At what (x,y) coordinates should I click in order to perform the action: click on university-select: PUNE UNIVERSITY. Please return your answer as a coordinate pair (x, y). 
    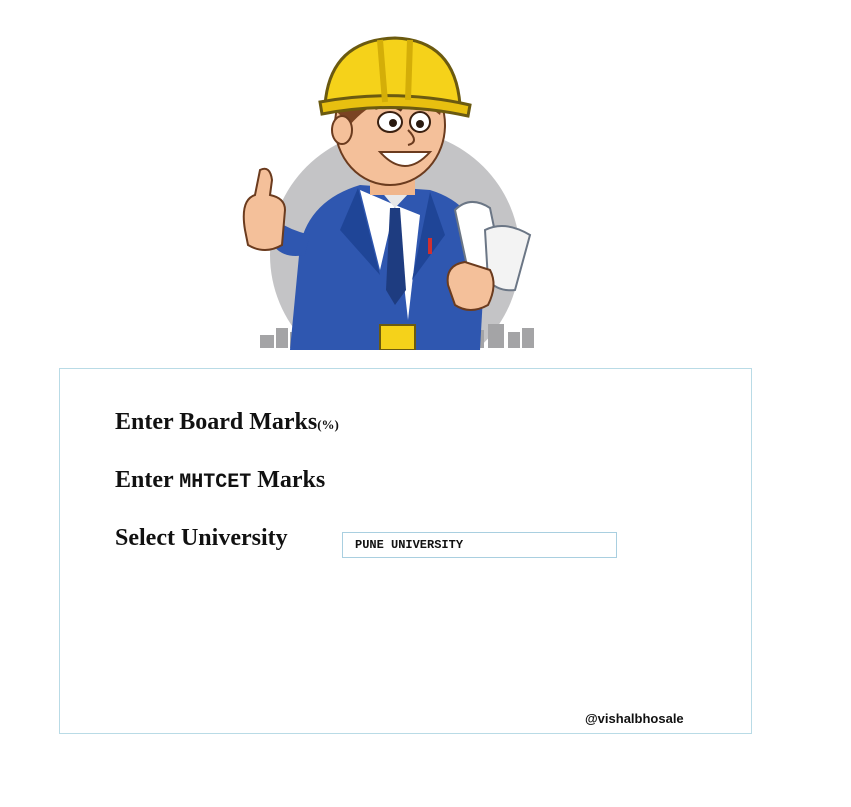
    Looking at the image, I should click on (479, 545).